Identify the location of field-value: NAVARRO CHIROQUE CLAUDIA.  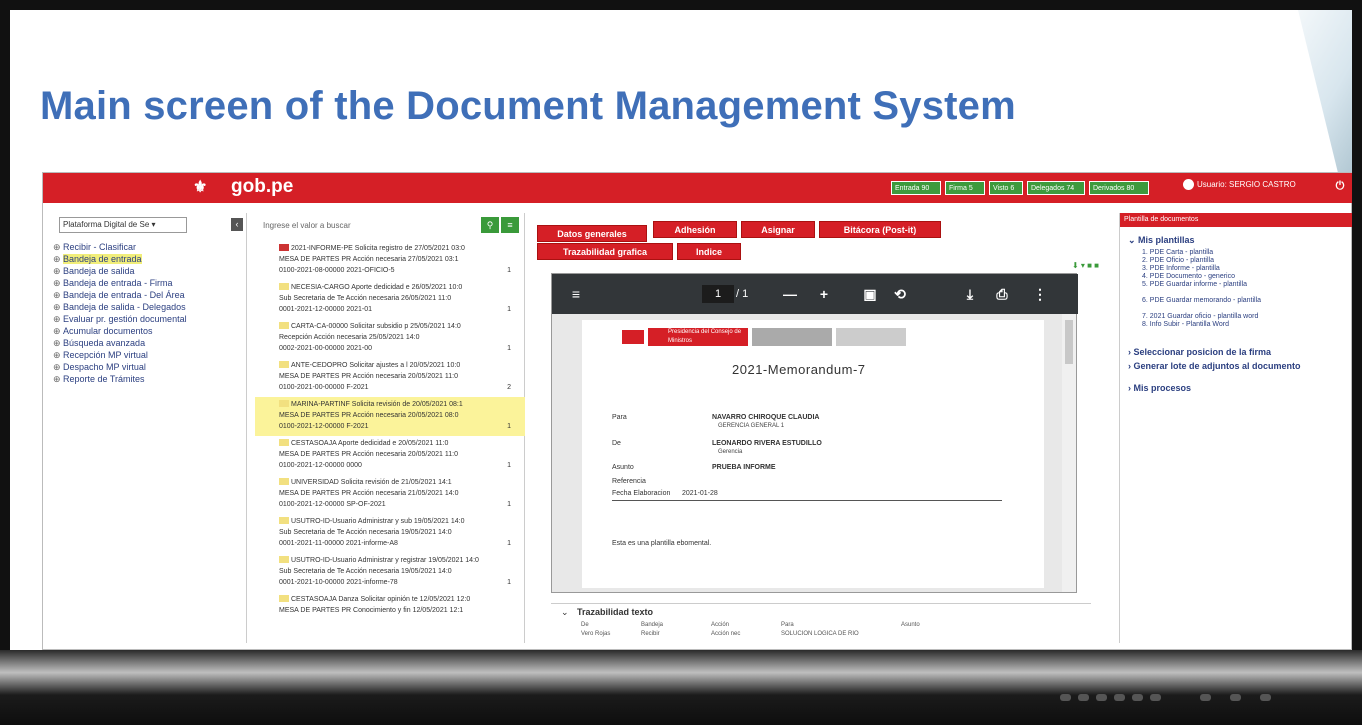
(766, 417).